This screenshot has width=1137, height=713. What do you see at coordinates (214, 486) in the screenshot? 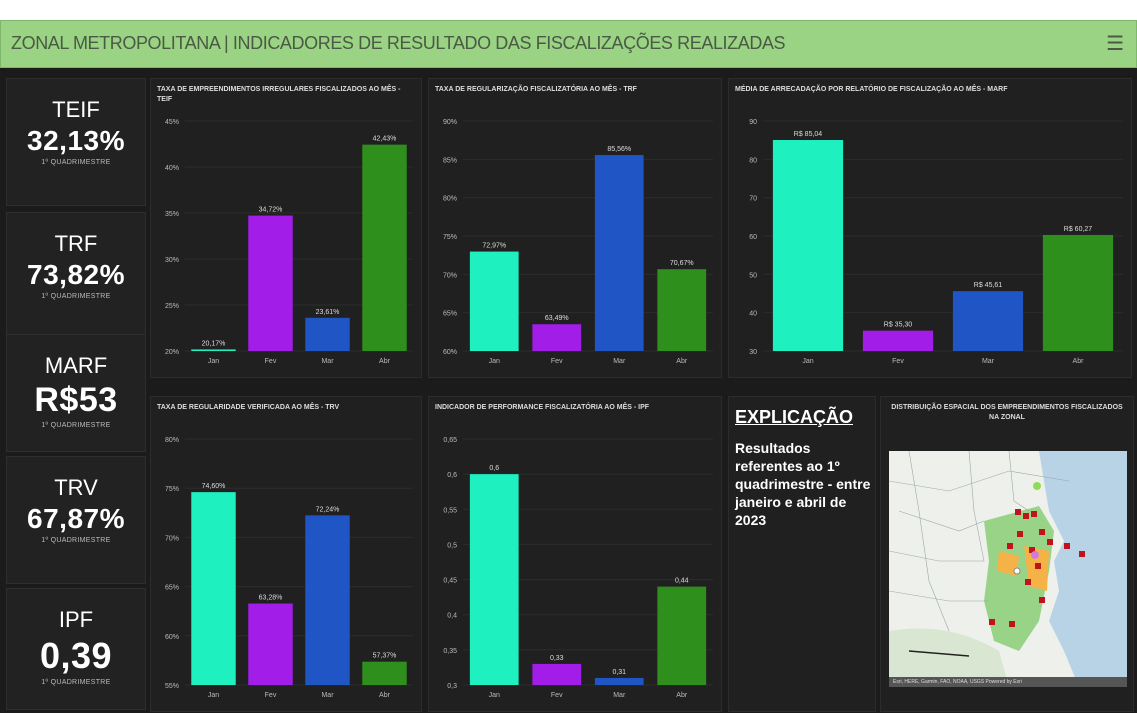
I see `data-label: 74,60%` at bounding box center [214, 486].